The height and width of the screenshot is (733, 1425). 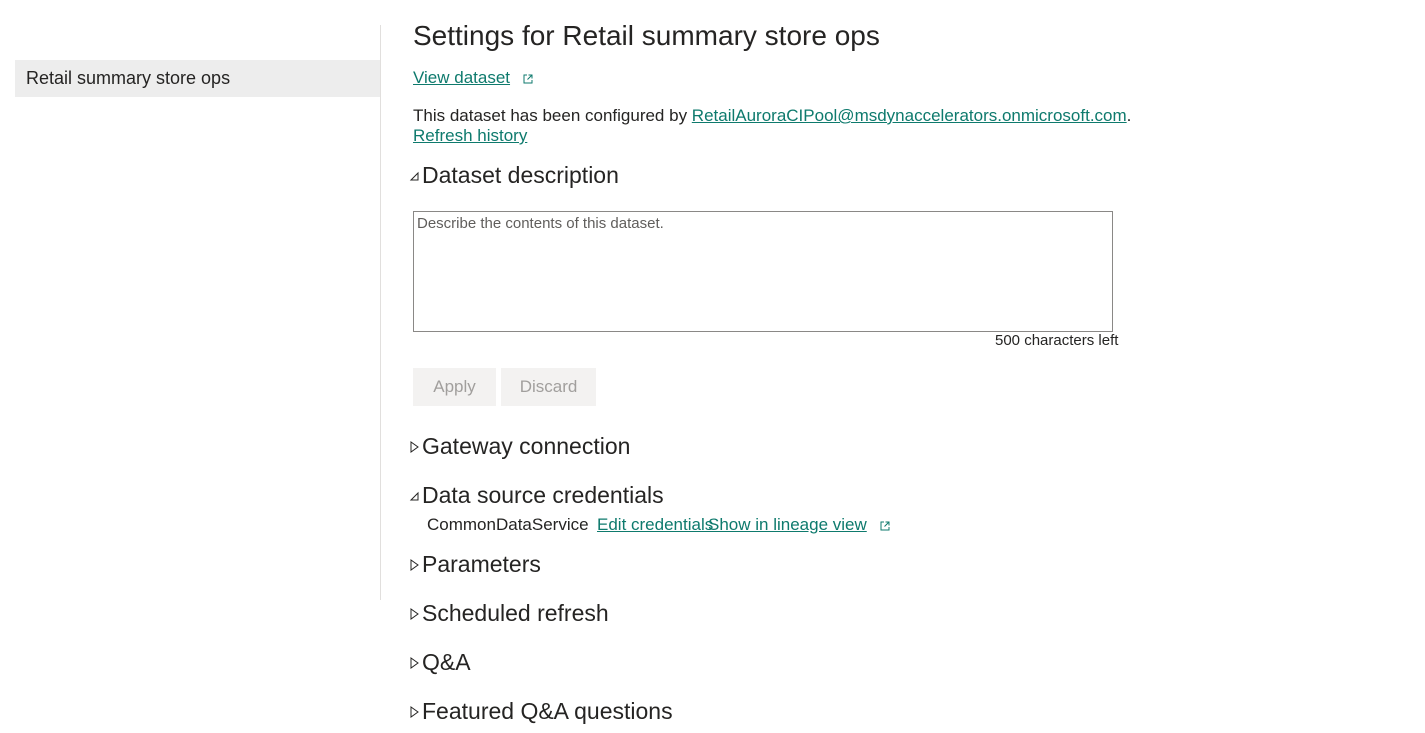 What do you see at coordinates (1057, 340) in the screenshot?
I see `characters-left-counter: 500 characters left` at bounding box center [1057, 340].